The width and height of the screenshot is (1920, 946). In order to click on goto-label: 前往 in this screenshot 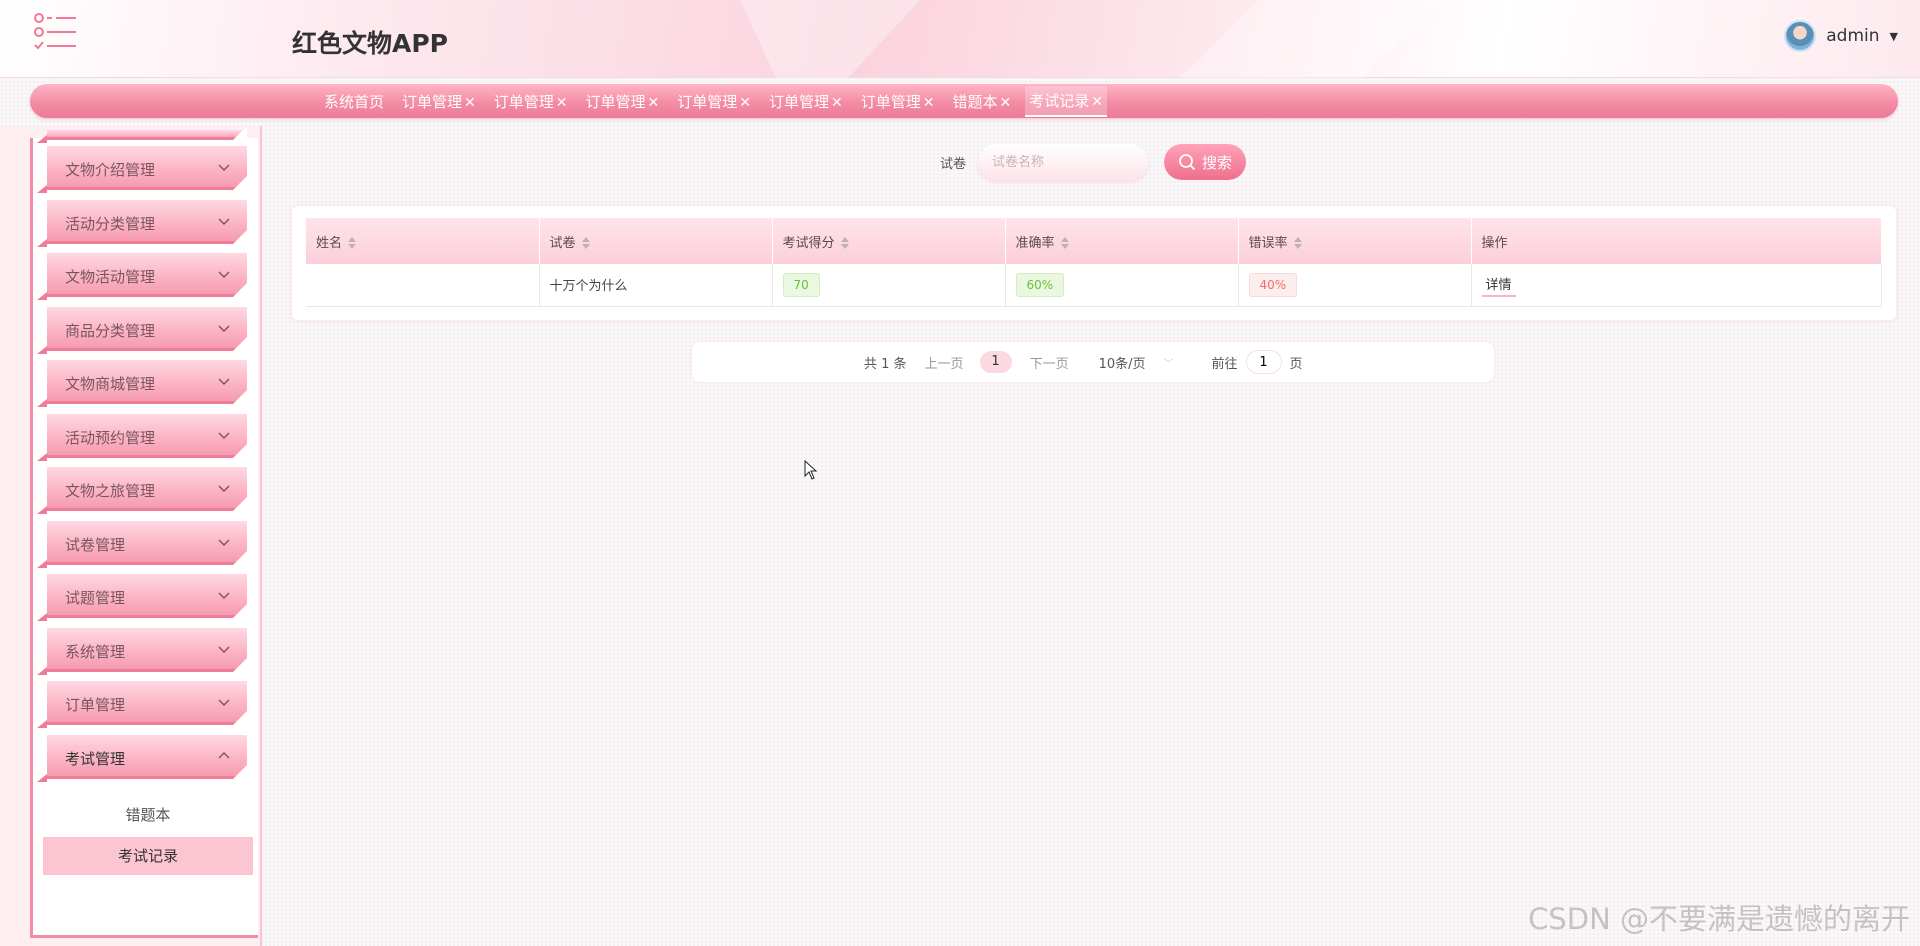, I will do `click(1224, 364)`.